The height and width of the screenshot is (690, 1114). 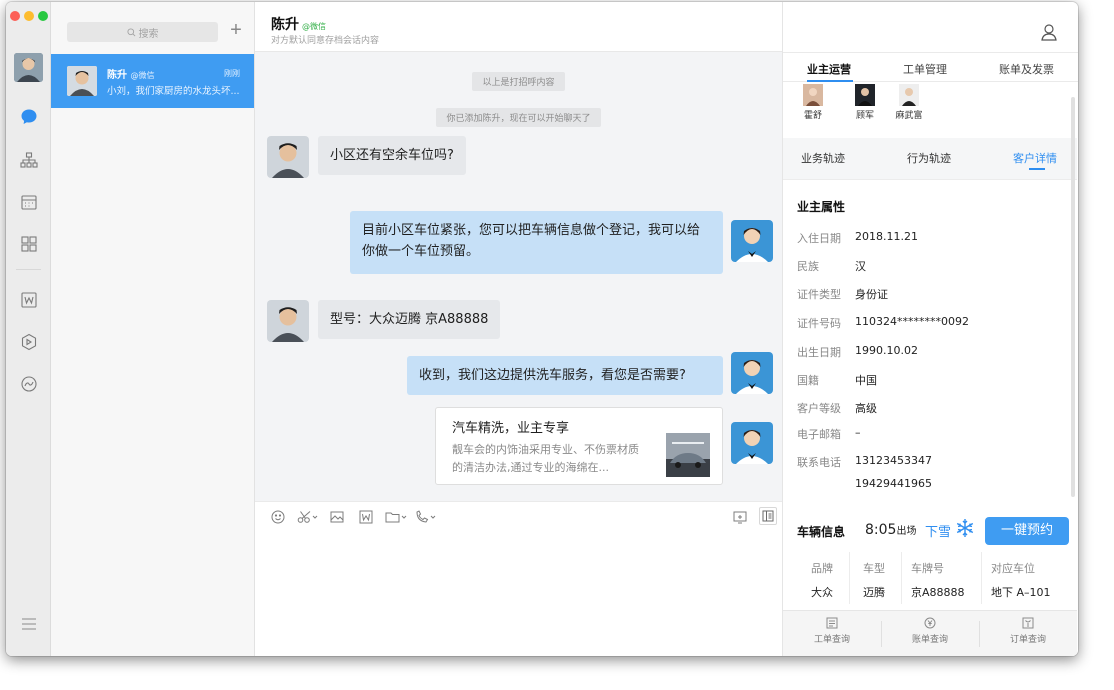 I want to click on menu-icon, so click(x=28, y=623).